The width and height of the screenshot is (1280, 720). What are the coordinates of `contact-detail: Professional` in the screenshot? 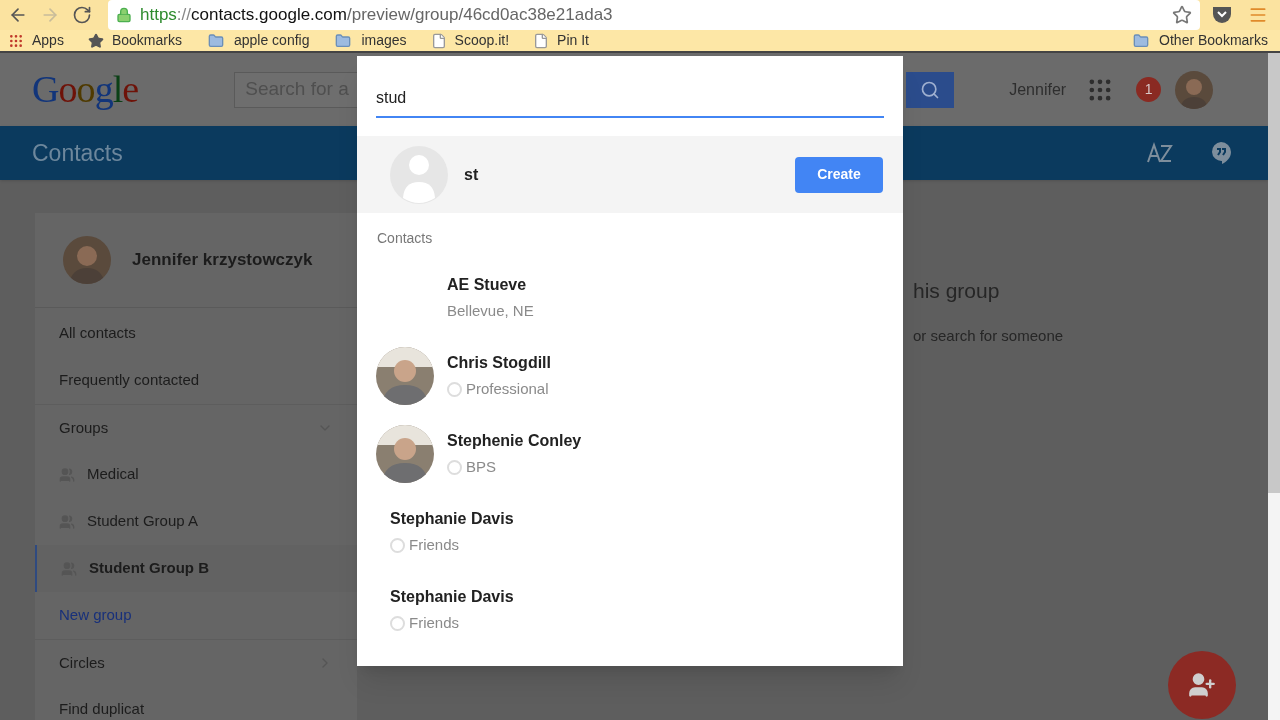 It's located at (507, 389).